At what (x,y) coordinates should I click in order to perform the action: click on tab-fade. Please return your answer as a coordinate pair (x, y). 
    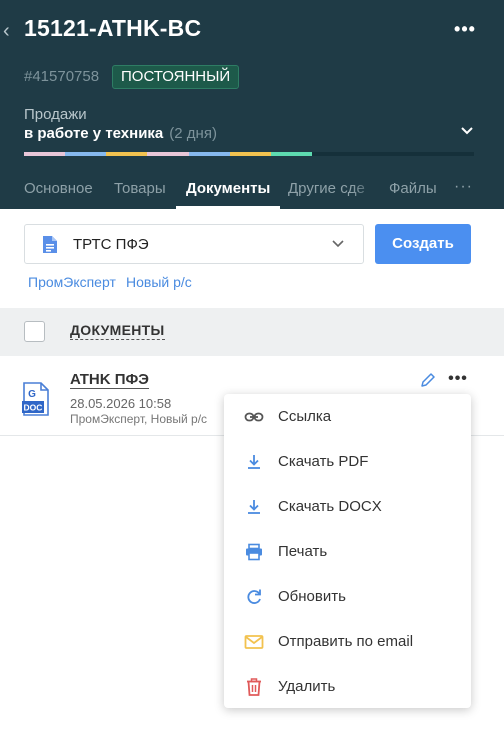
    Looking at the image, I should click on (365, 189).